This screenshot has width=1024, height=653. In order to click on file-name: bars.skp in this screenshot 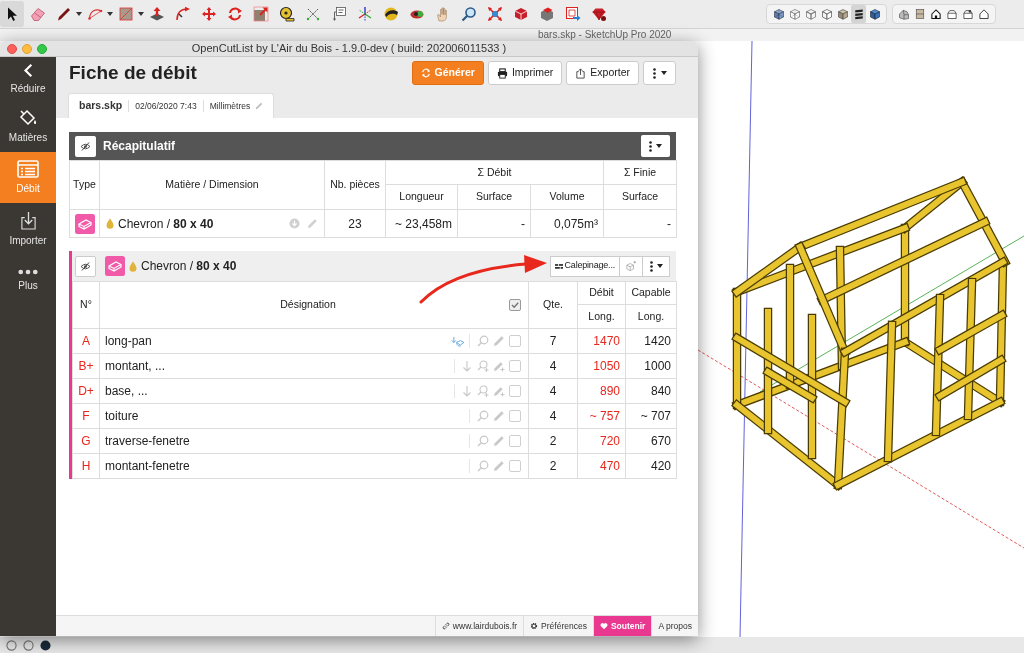, I will do `click(101, 106)`.